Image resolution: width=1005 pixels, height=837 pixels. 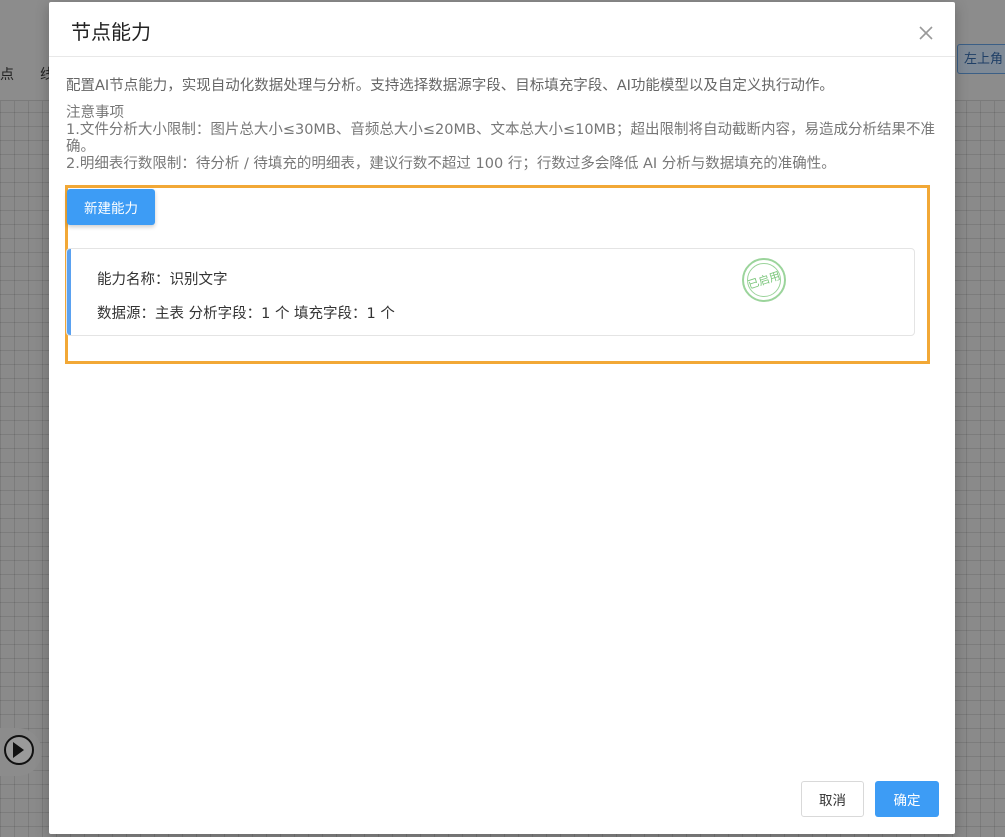 I want to click on confirm-button: 确定, so click(x=907, y=799).